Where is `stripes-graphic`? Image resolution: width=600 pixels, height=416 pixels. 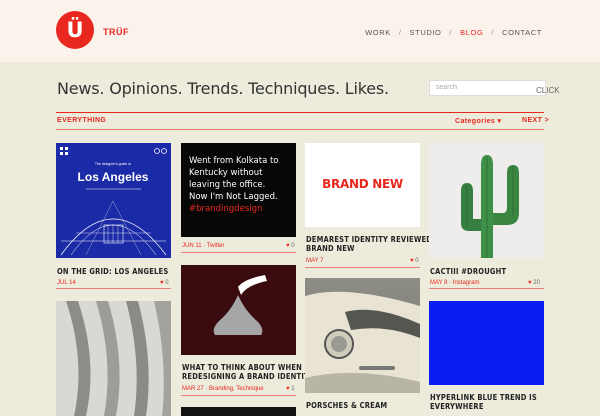 stripes-graphic is located at coordinates (118, 358).